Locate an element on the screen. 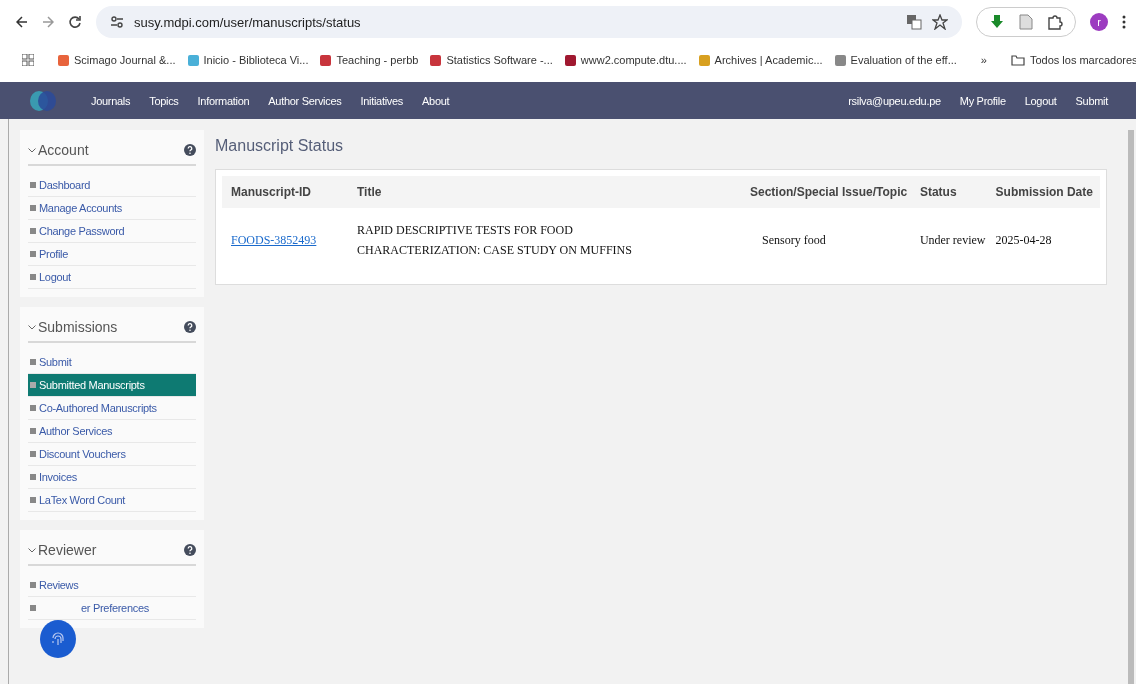 The height and width of the screenshot is (684, 1136). sidebar-link: Change Password is located at coordinates (112, 231).